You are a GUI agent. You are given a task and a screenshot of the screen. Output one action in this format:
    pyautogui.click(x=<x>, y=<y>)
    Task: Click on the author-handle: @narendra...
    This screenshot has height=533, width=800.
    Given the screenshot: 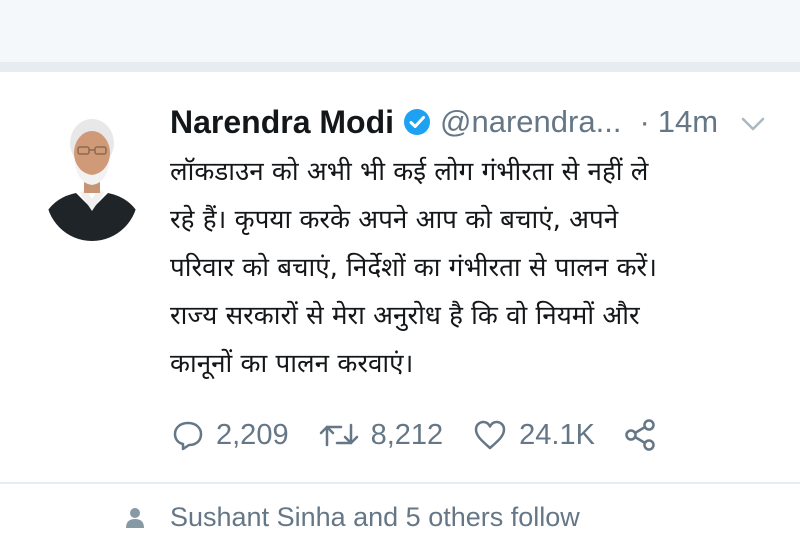 What is the action you would take?
    pyautogui.click(x=530, y=122)
    